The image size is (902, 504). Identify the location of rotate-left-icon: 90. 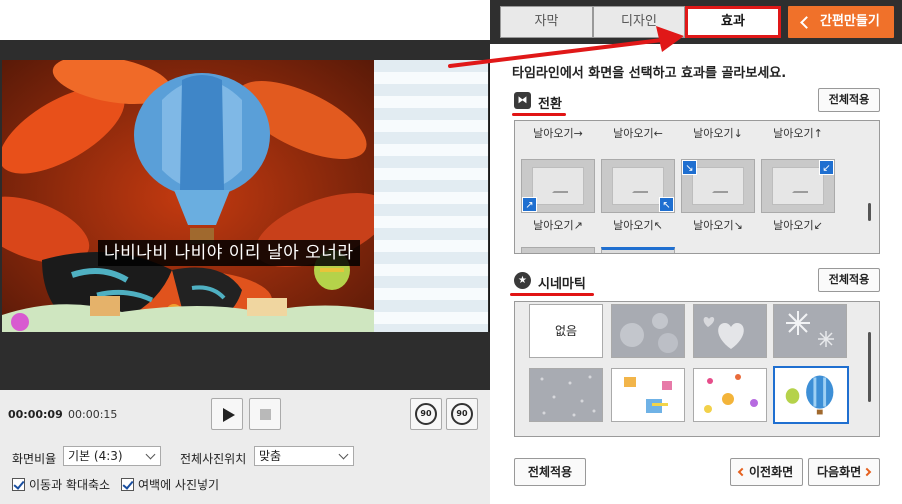
(426, 414).